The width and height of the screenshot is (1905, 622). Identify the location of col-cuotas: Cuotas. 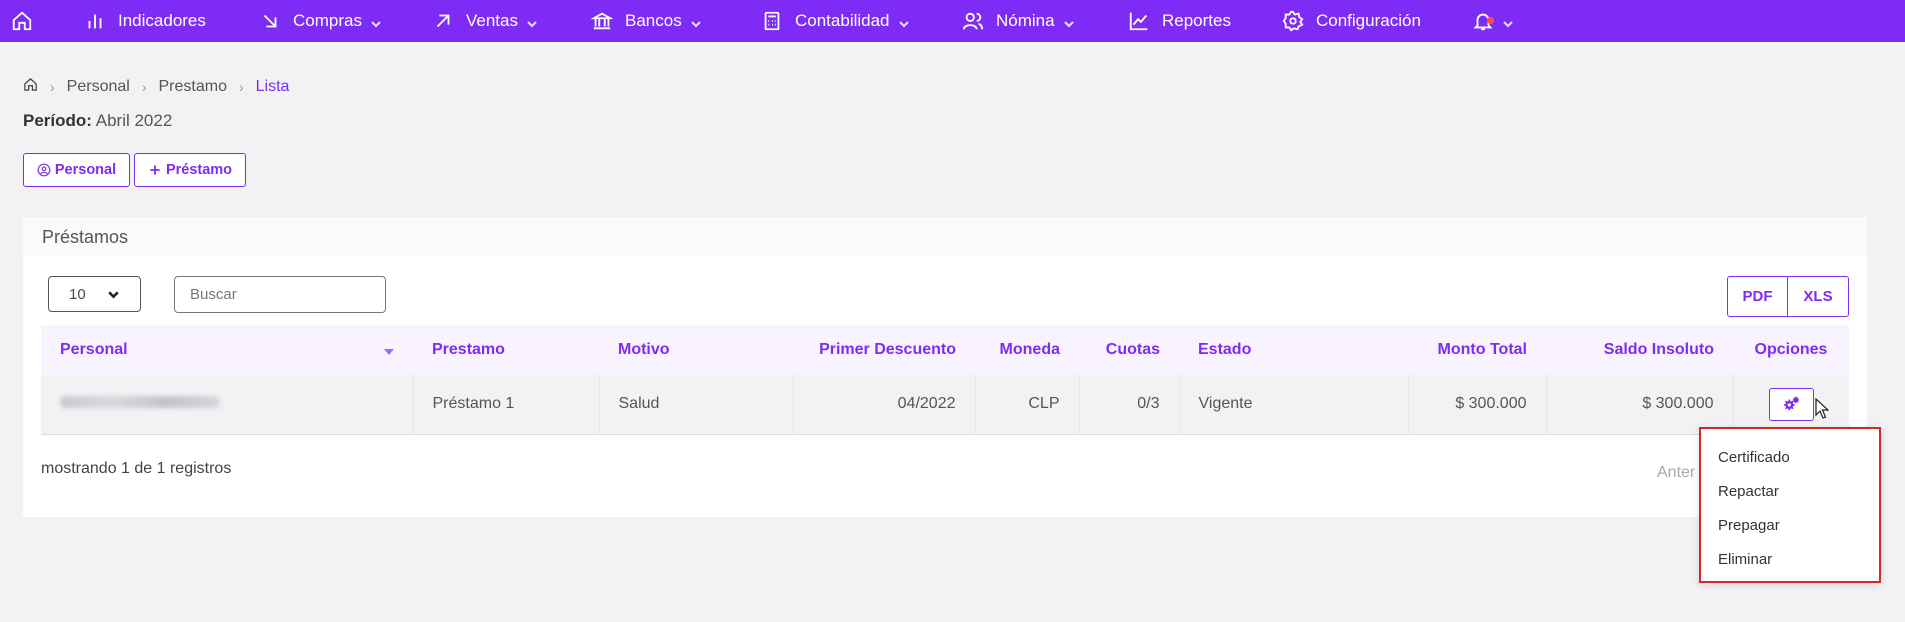
(1129, 350).